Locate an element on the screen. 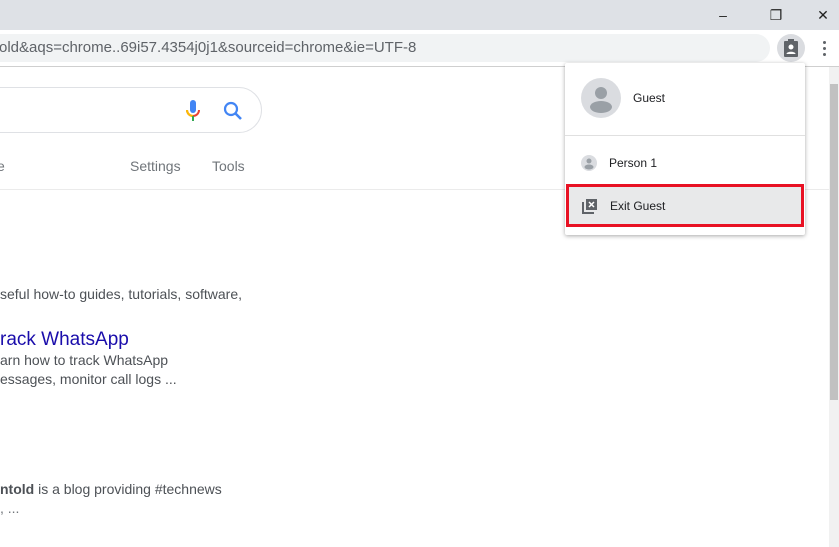 This screenshot has height=547, width=839. result-snippet: arn how to track WhatsApp is located at coordinates (84, 360).